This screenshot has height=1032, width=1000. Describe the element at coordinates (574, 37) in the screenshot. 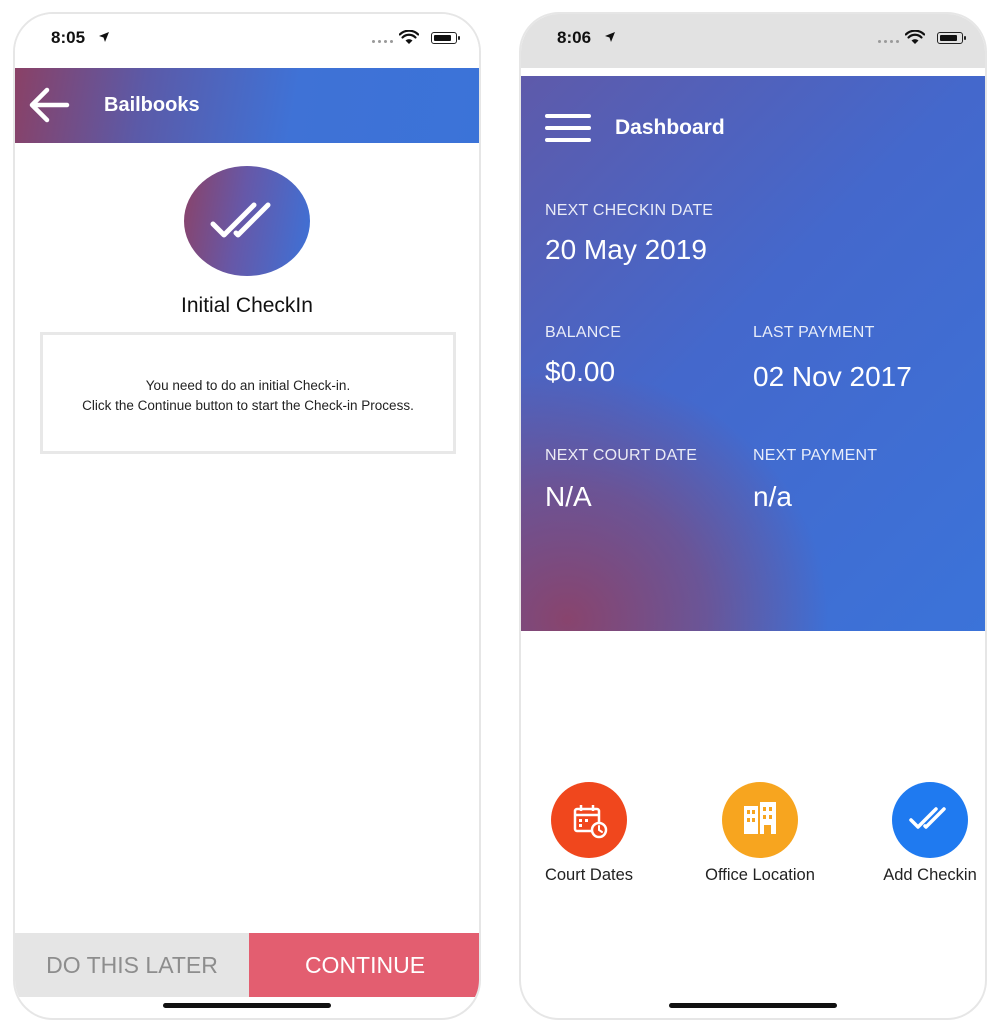

I see `status-time: 8:06` at that location.